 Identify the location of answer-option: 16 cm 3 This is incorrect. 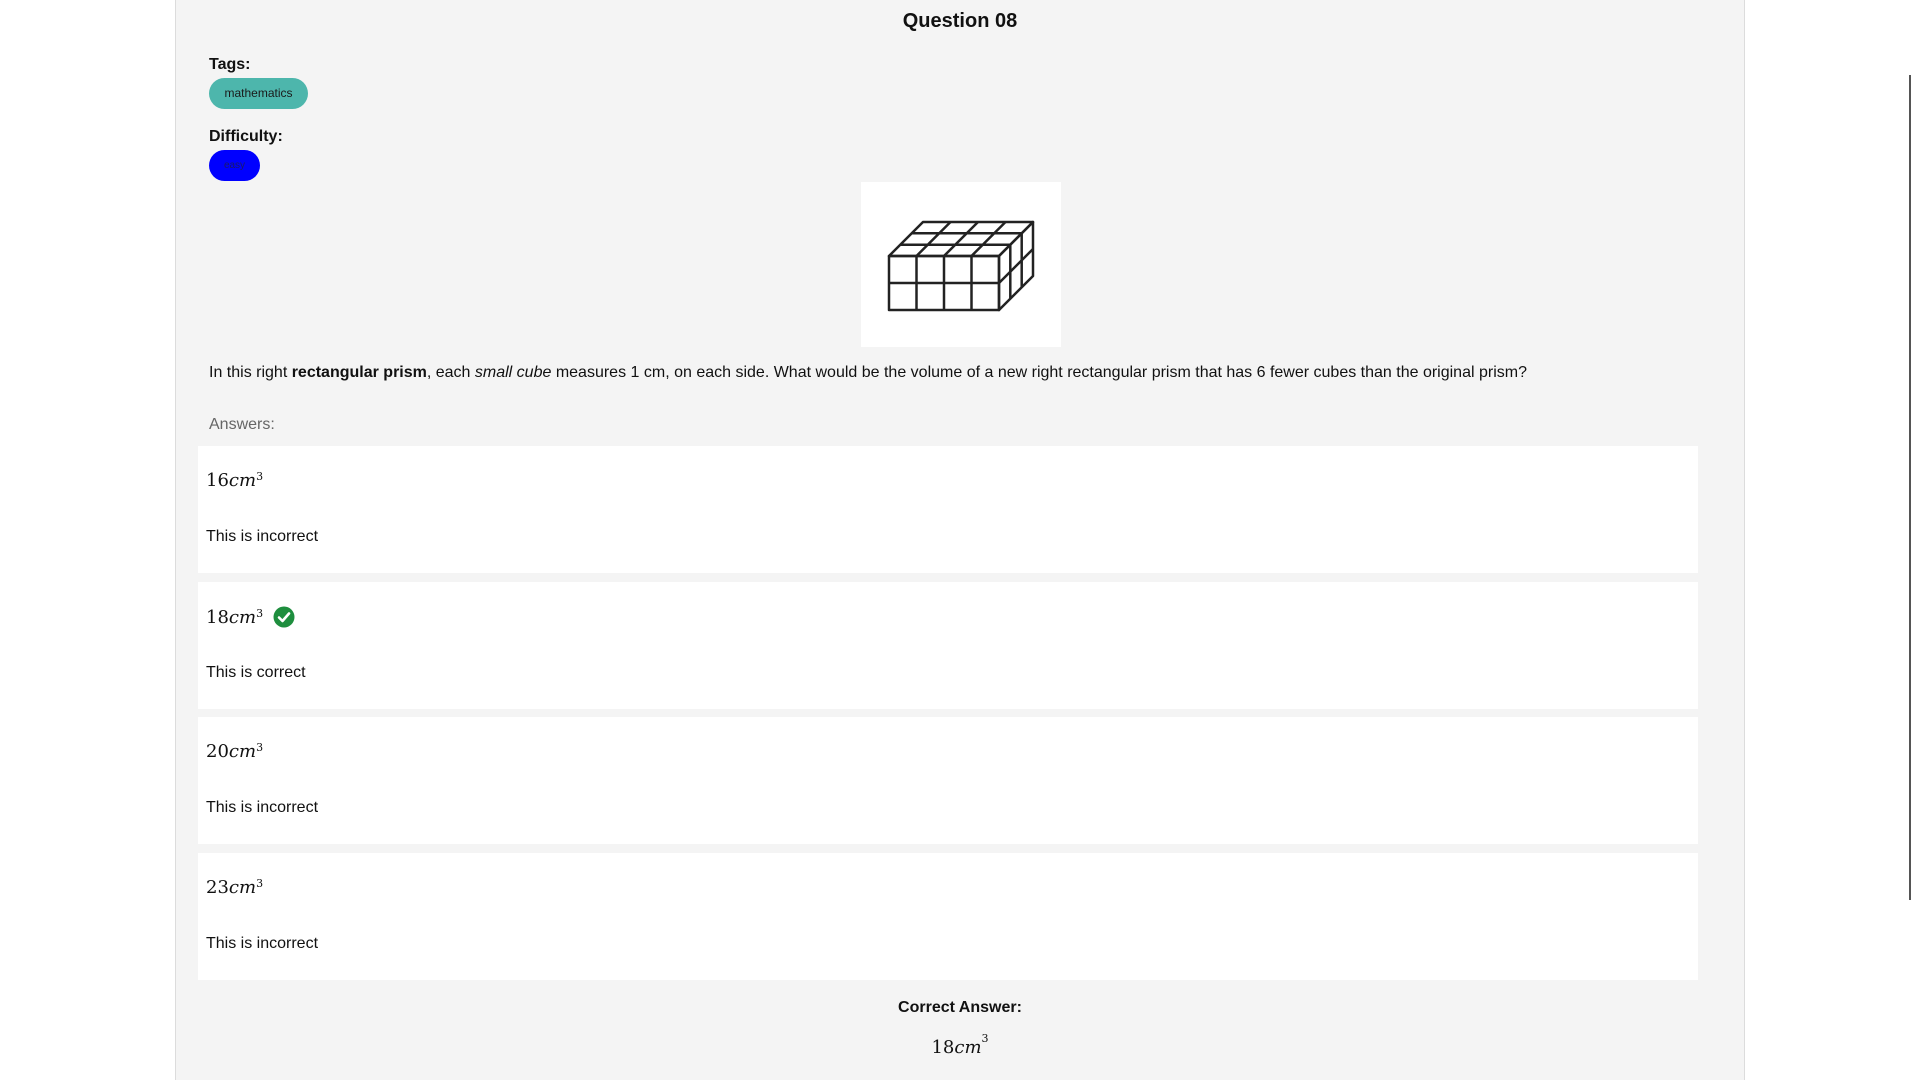
(948, 509).